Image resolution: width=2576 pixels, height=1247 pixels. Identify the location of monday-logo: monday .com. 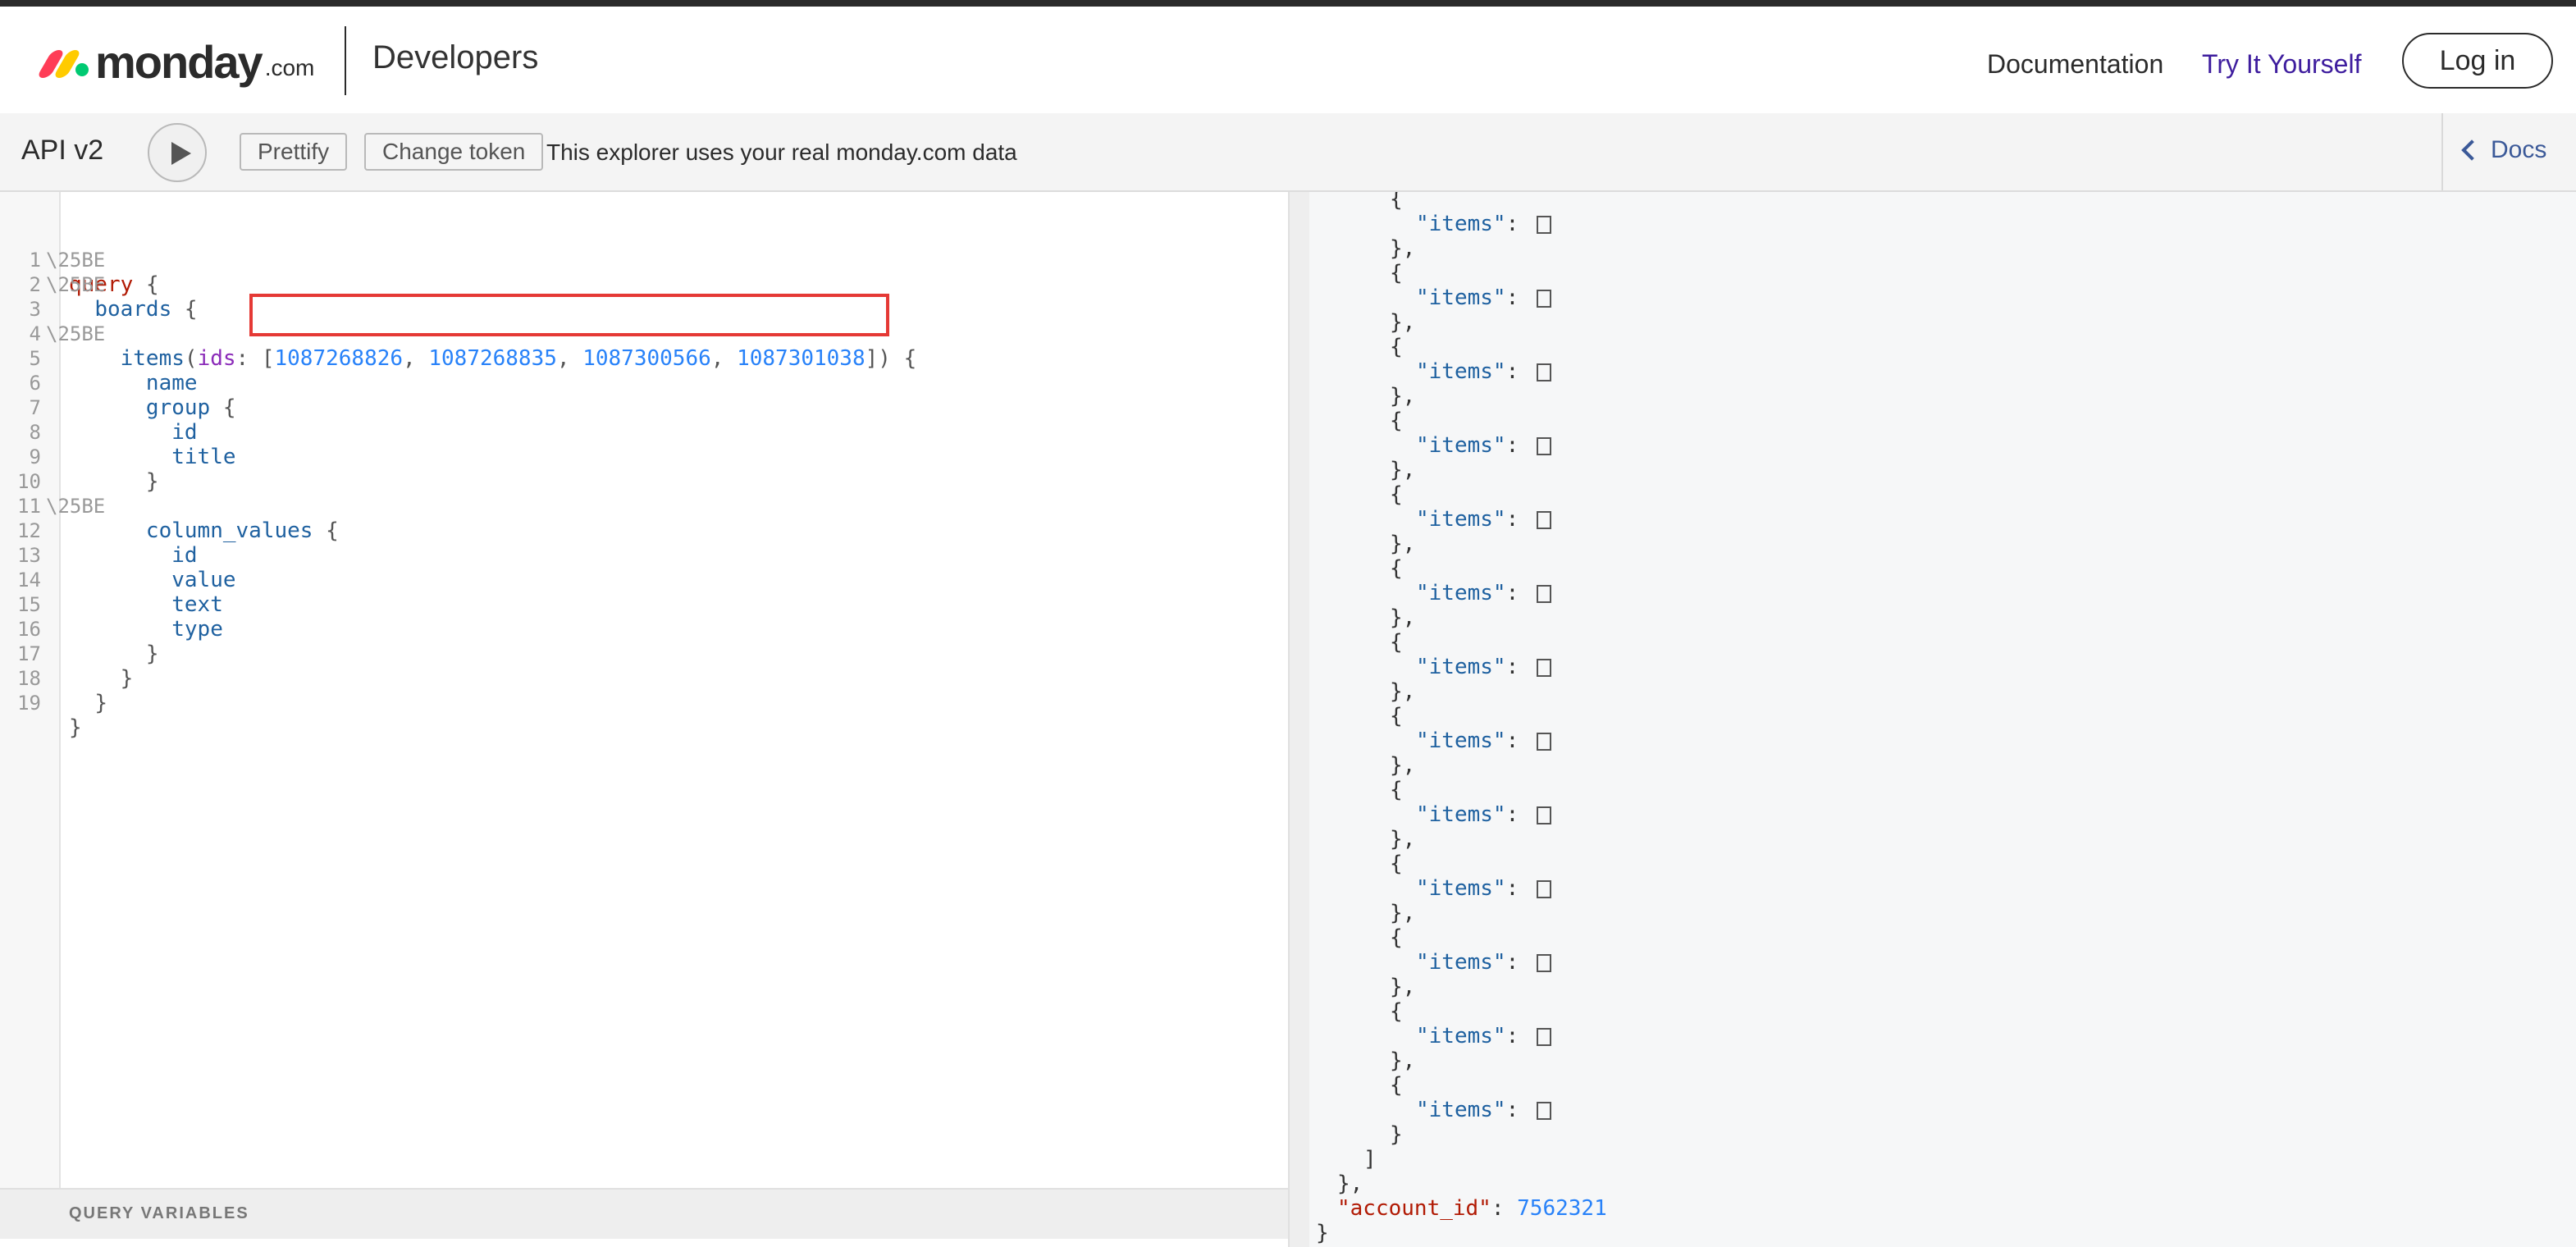
(176, 61).